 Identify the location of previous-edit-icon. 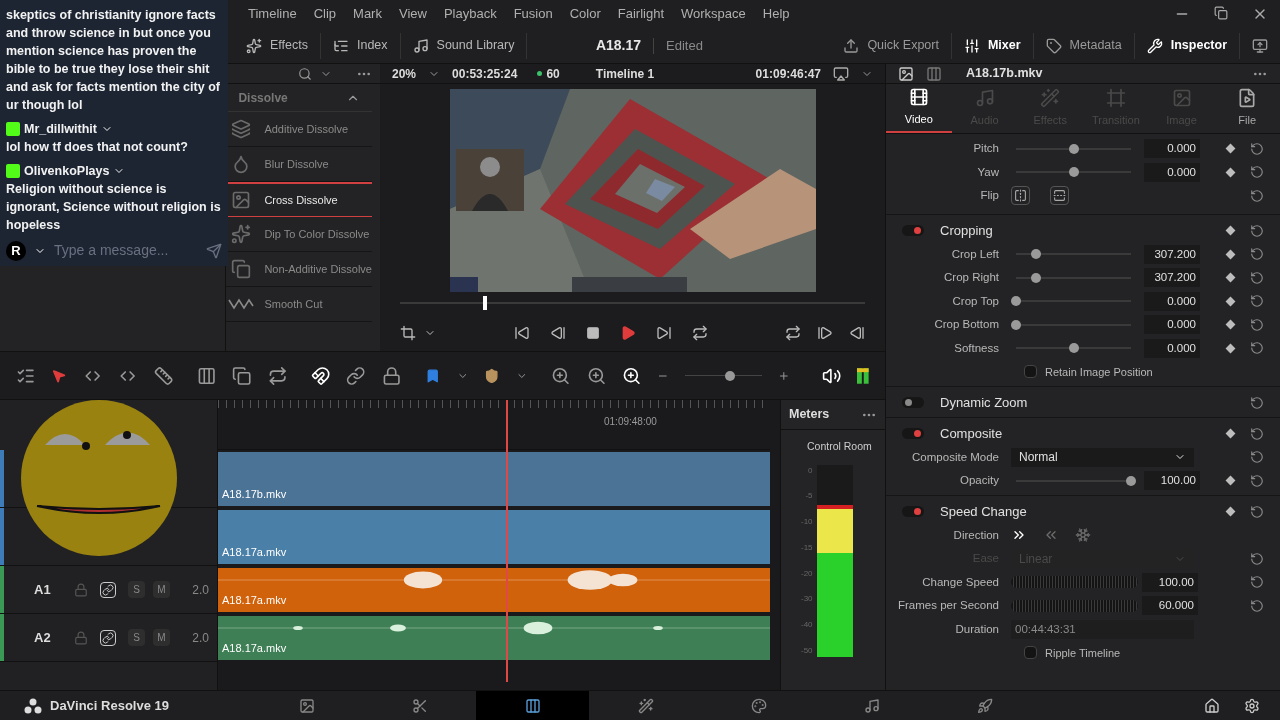
(857, 332).